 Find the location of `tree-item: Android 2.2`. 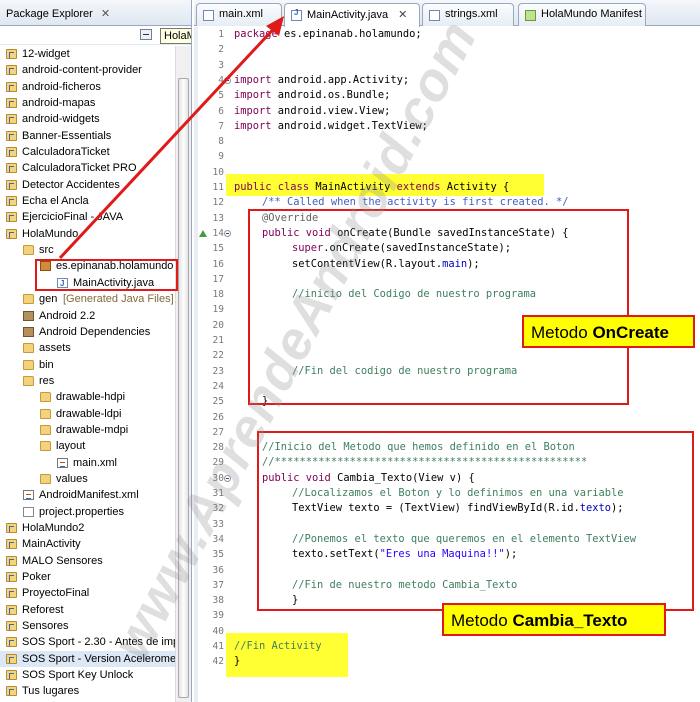

tree-item: Android 2.2 is located at coordinates (87, 316).